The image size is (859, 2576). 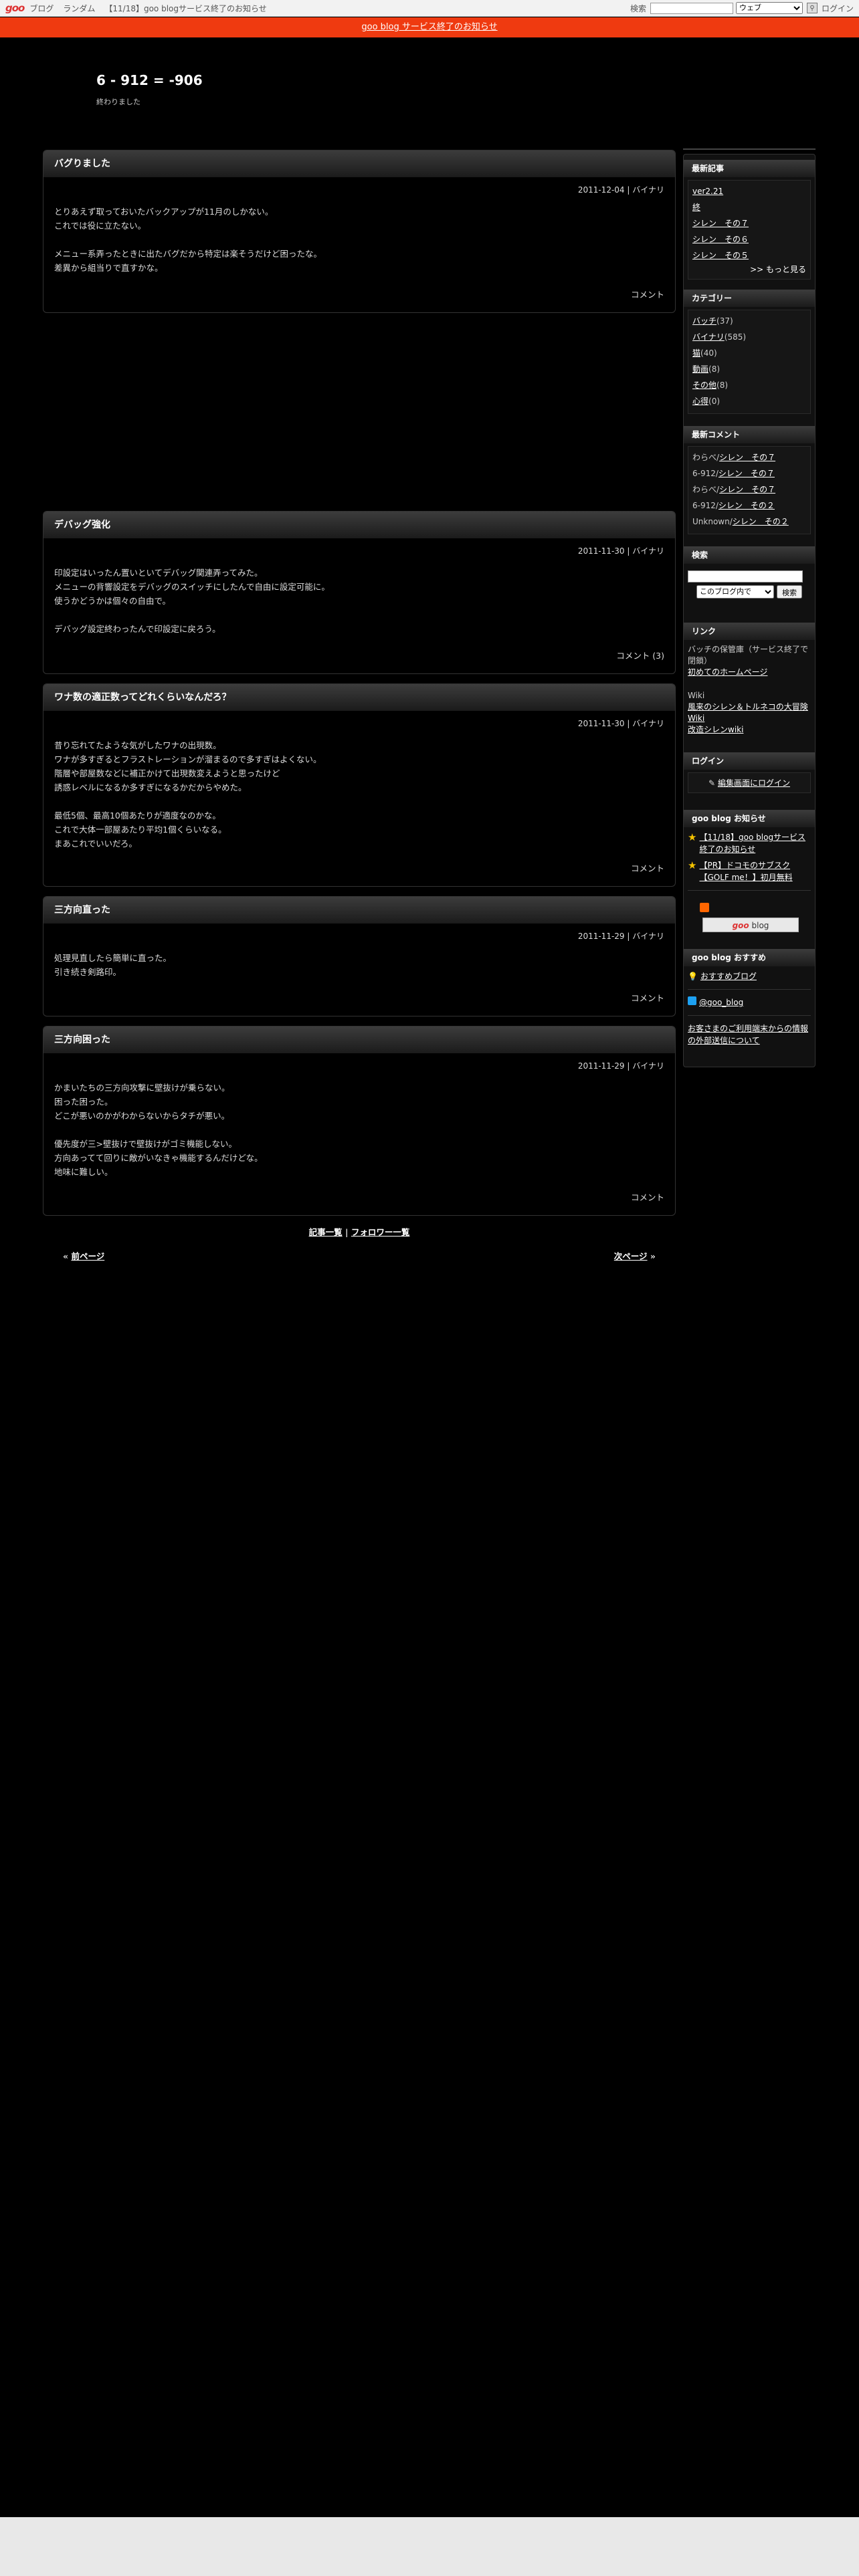 I want to click on entry-title: ワナ数の適正数ってどれくらいなんだろ？, so click(x=359, y=698).